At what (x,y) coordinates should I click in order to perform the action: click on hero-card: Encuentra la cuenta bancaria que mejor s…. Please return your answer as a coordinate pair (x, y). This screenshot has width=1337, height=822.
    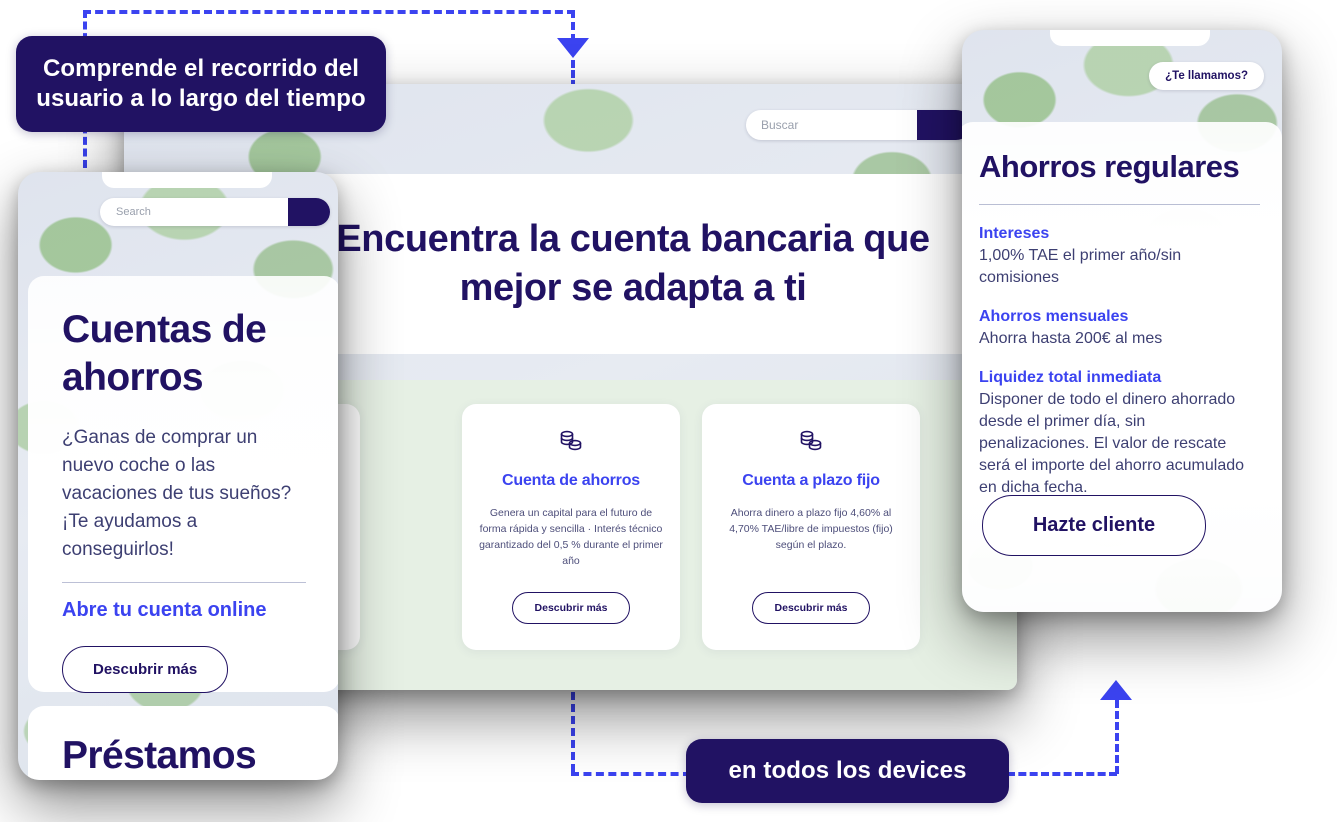
    Looking at the image, I should click on (633, 264).